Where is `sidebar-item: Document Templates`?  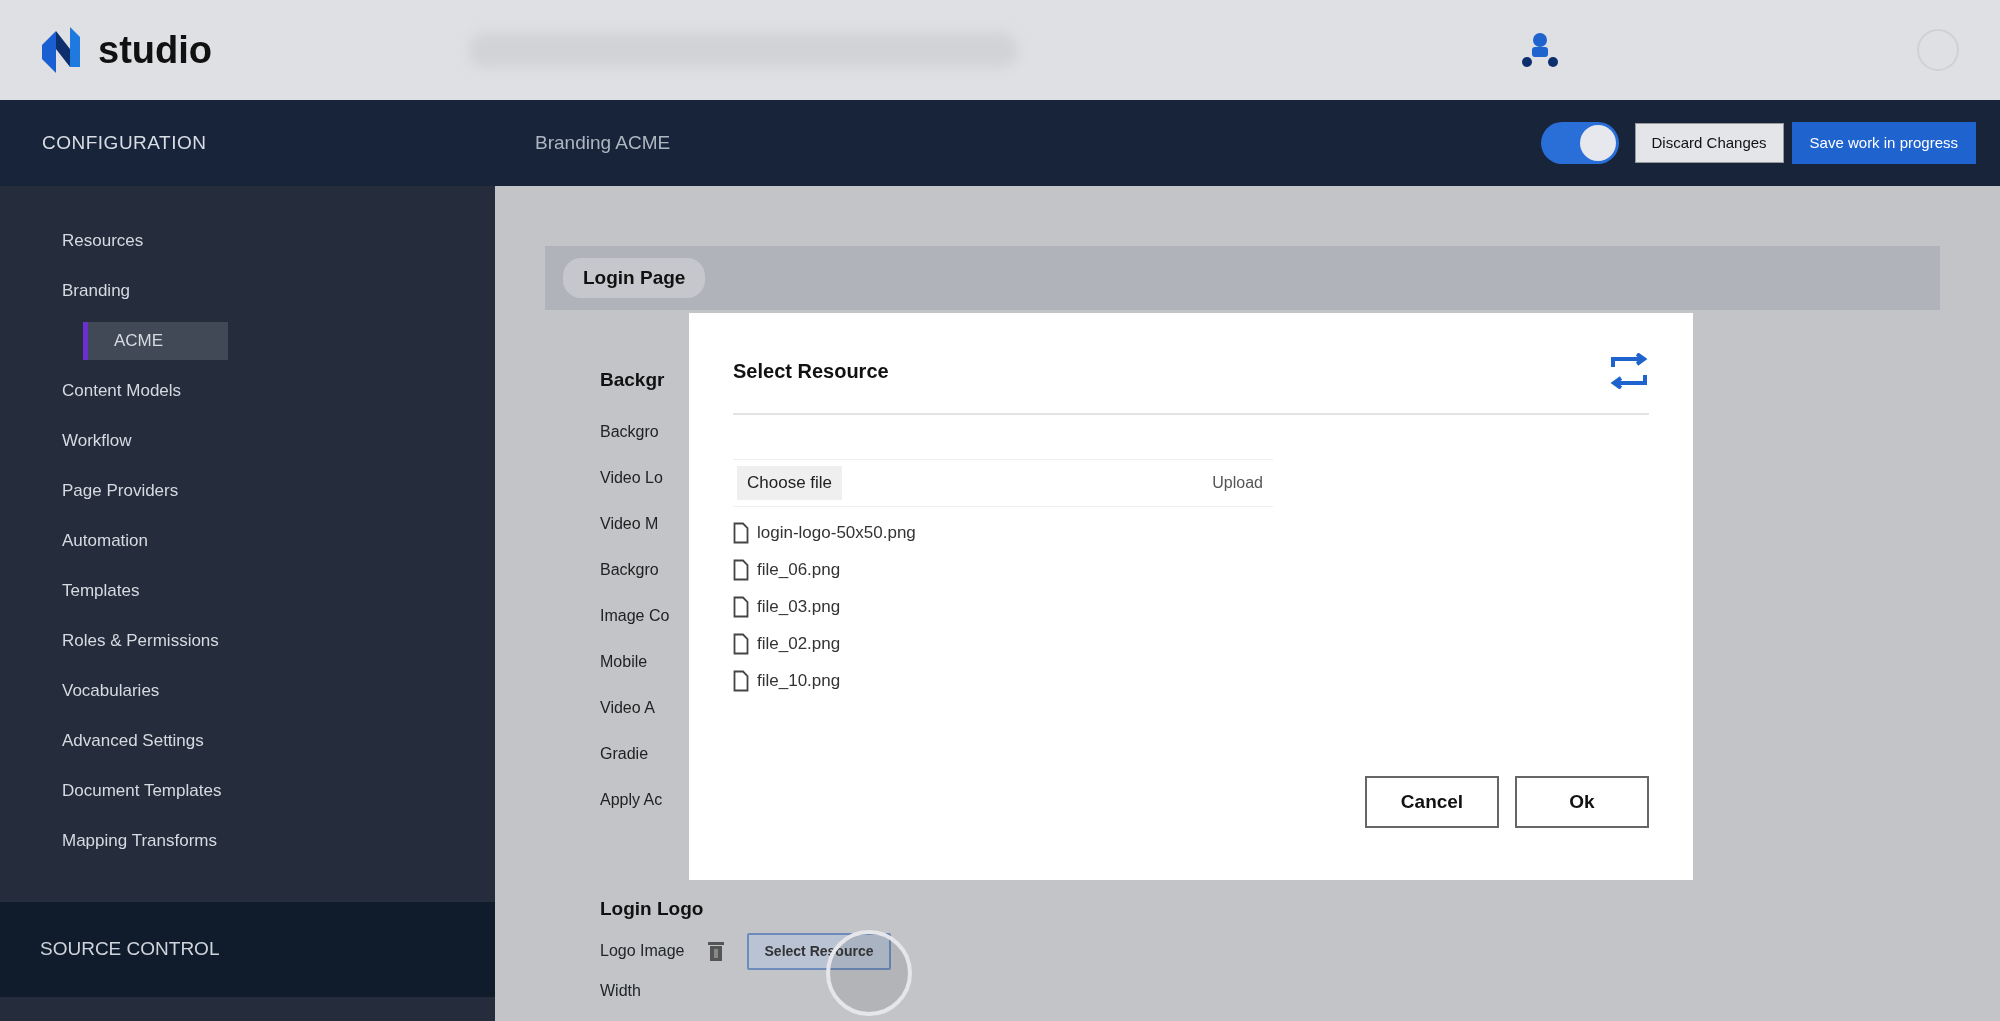 sidebar-item: Document Templates is located at coordinates (278, 791).